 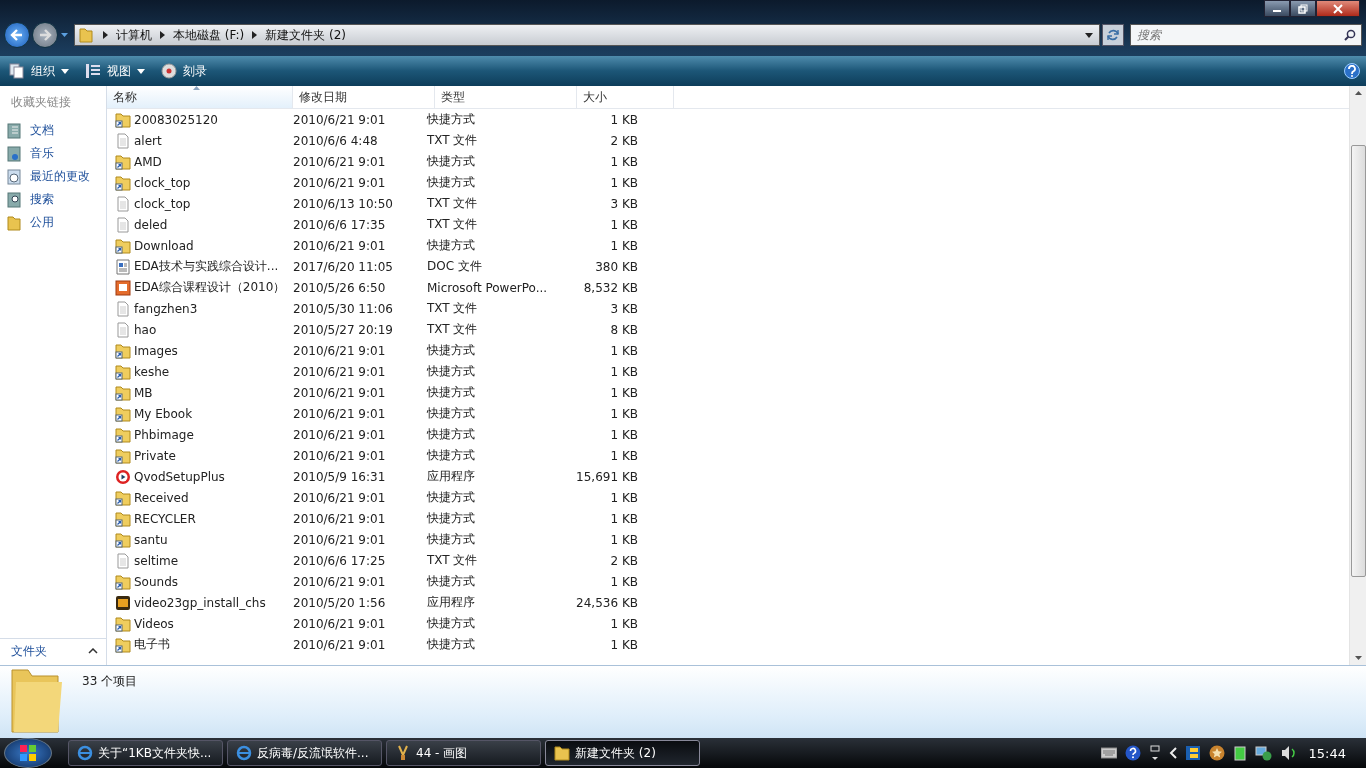 I want to click on file-name: Sounds, so click(x=196, y=581).